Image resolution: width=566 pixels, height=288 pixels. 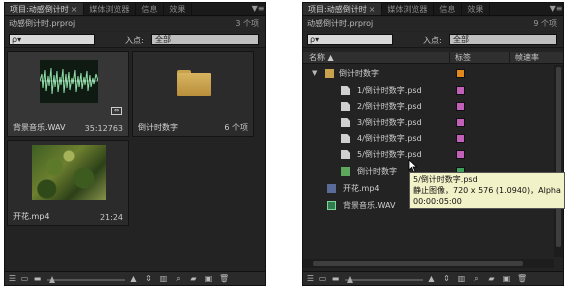 I want to click on mouse-pointer-icon, so click(x=413, y=166).